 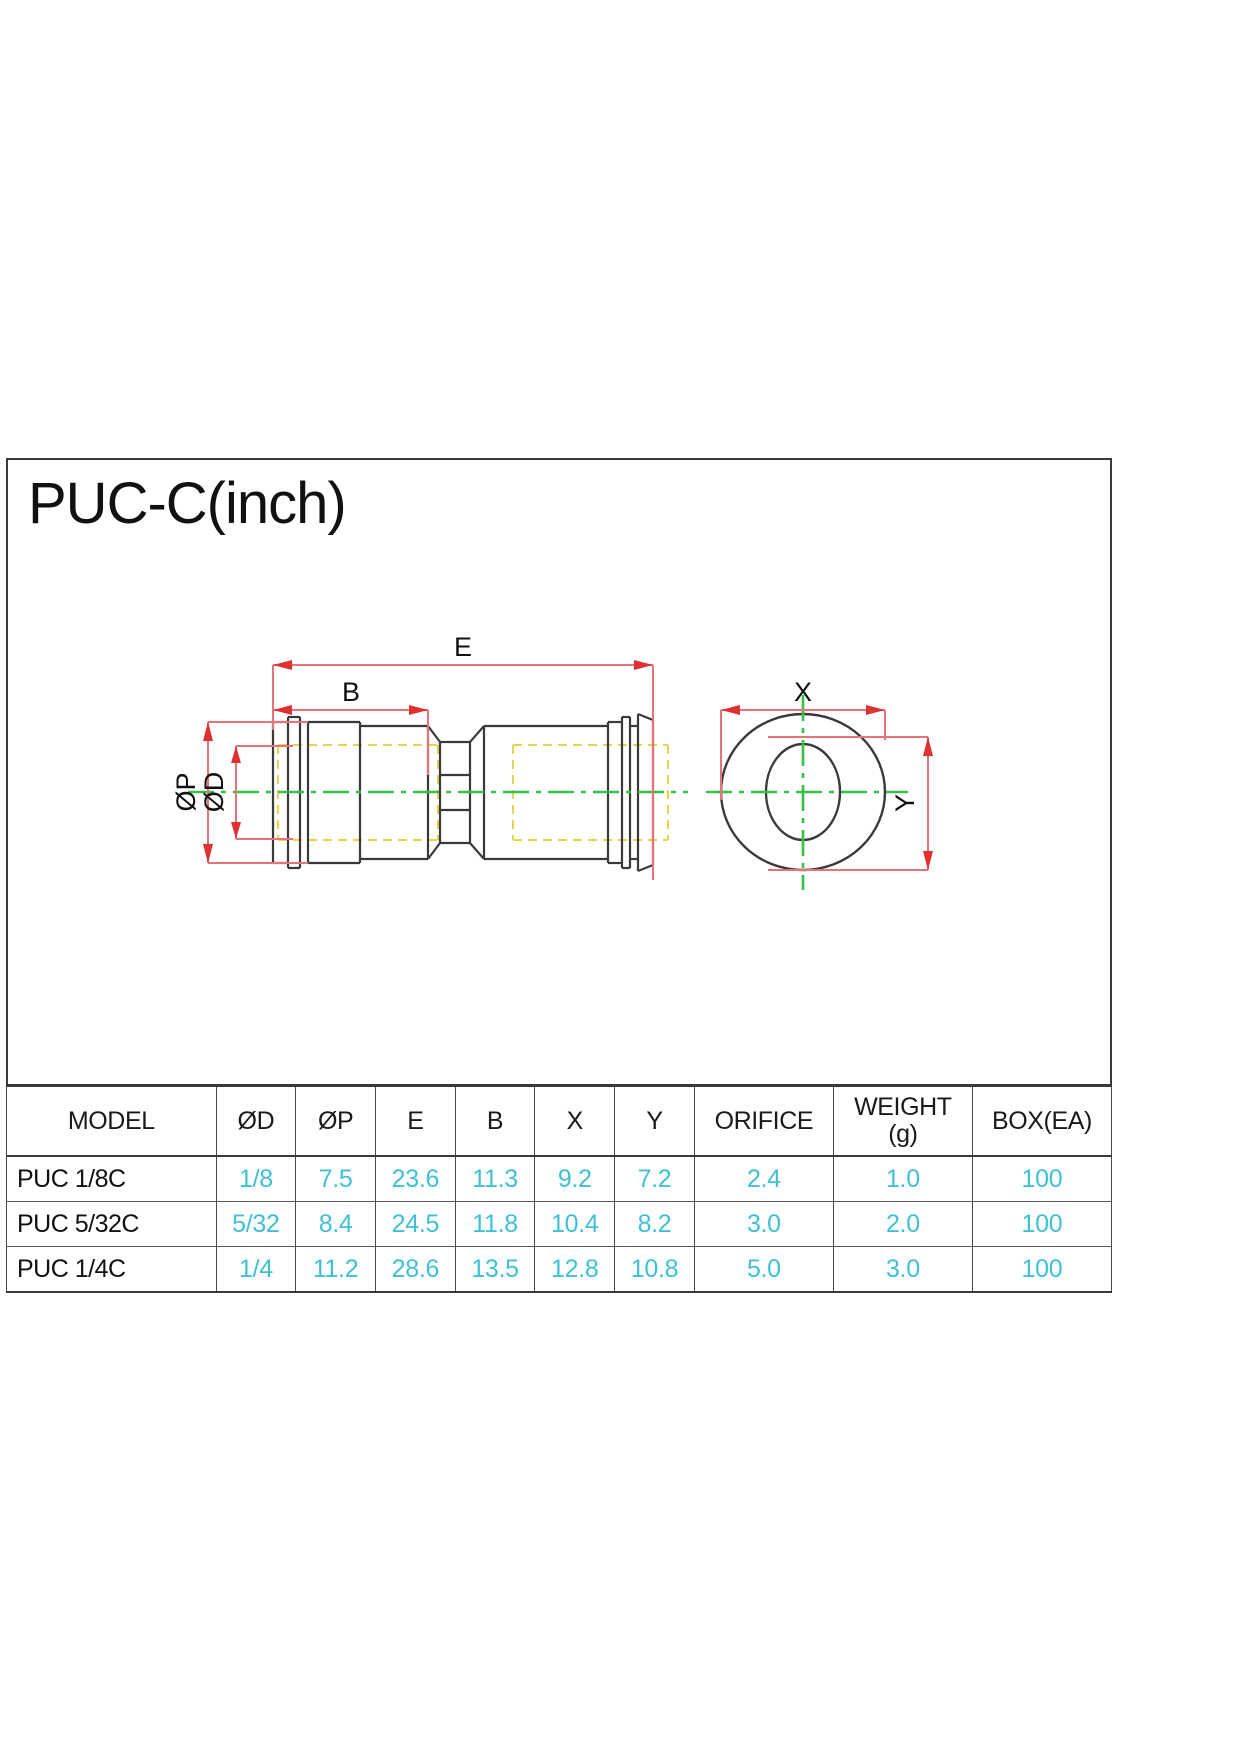 I want to click on side-view-group: X Y, so click(x=819, y=783).